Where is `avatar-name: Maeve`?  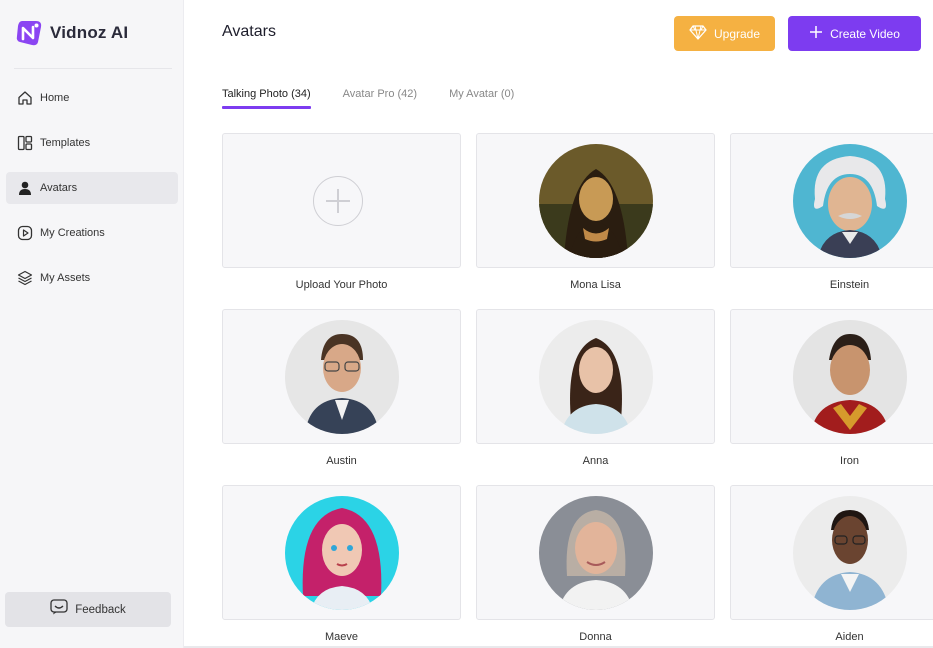
avatar-name: Maeve is located at coordinates (341, 637).